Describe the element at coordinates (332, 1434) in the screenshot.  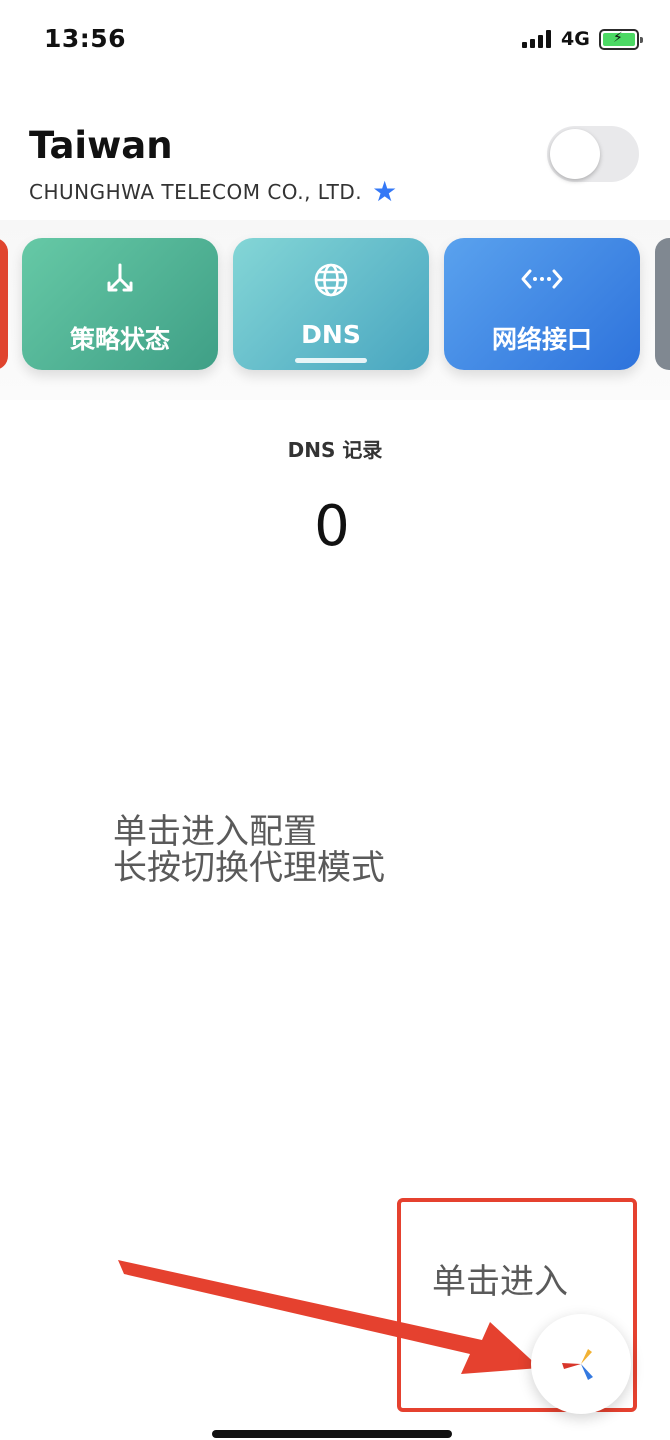
I see `home-indicator` at that location.